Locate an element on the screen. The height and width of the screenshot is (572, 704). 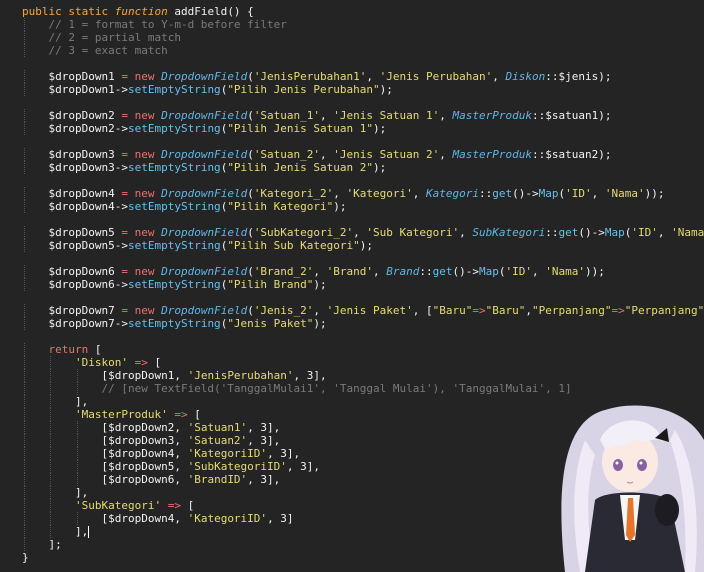
code-line: // 2 = partial match is located at coordinates (352, 37).